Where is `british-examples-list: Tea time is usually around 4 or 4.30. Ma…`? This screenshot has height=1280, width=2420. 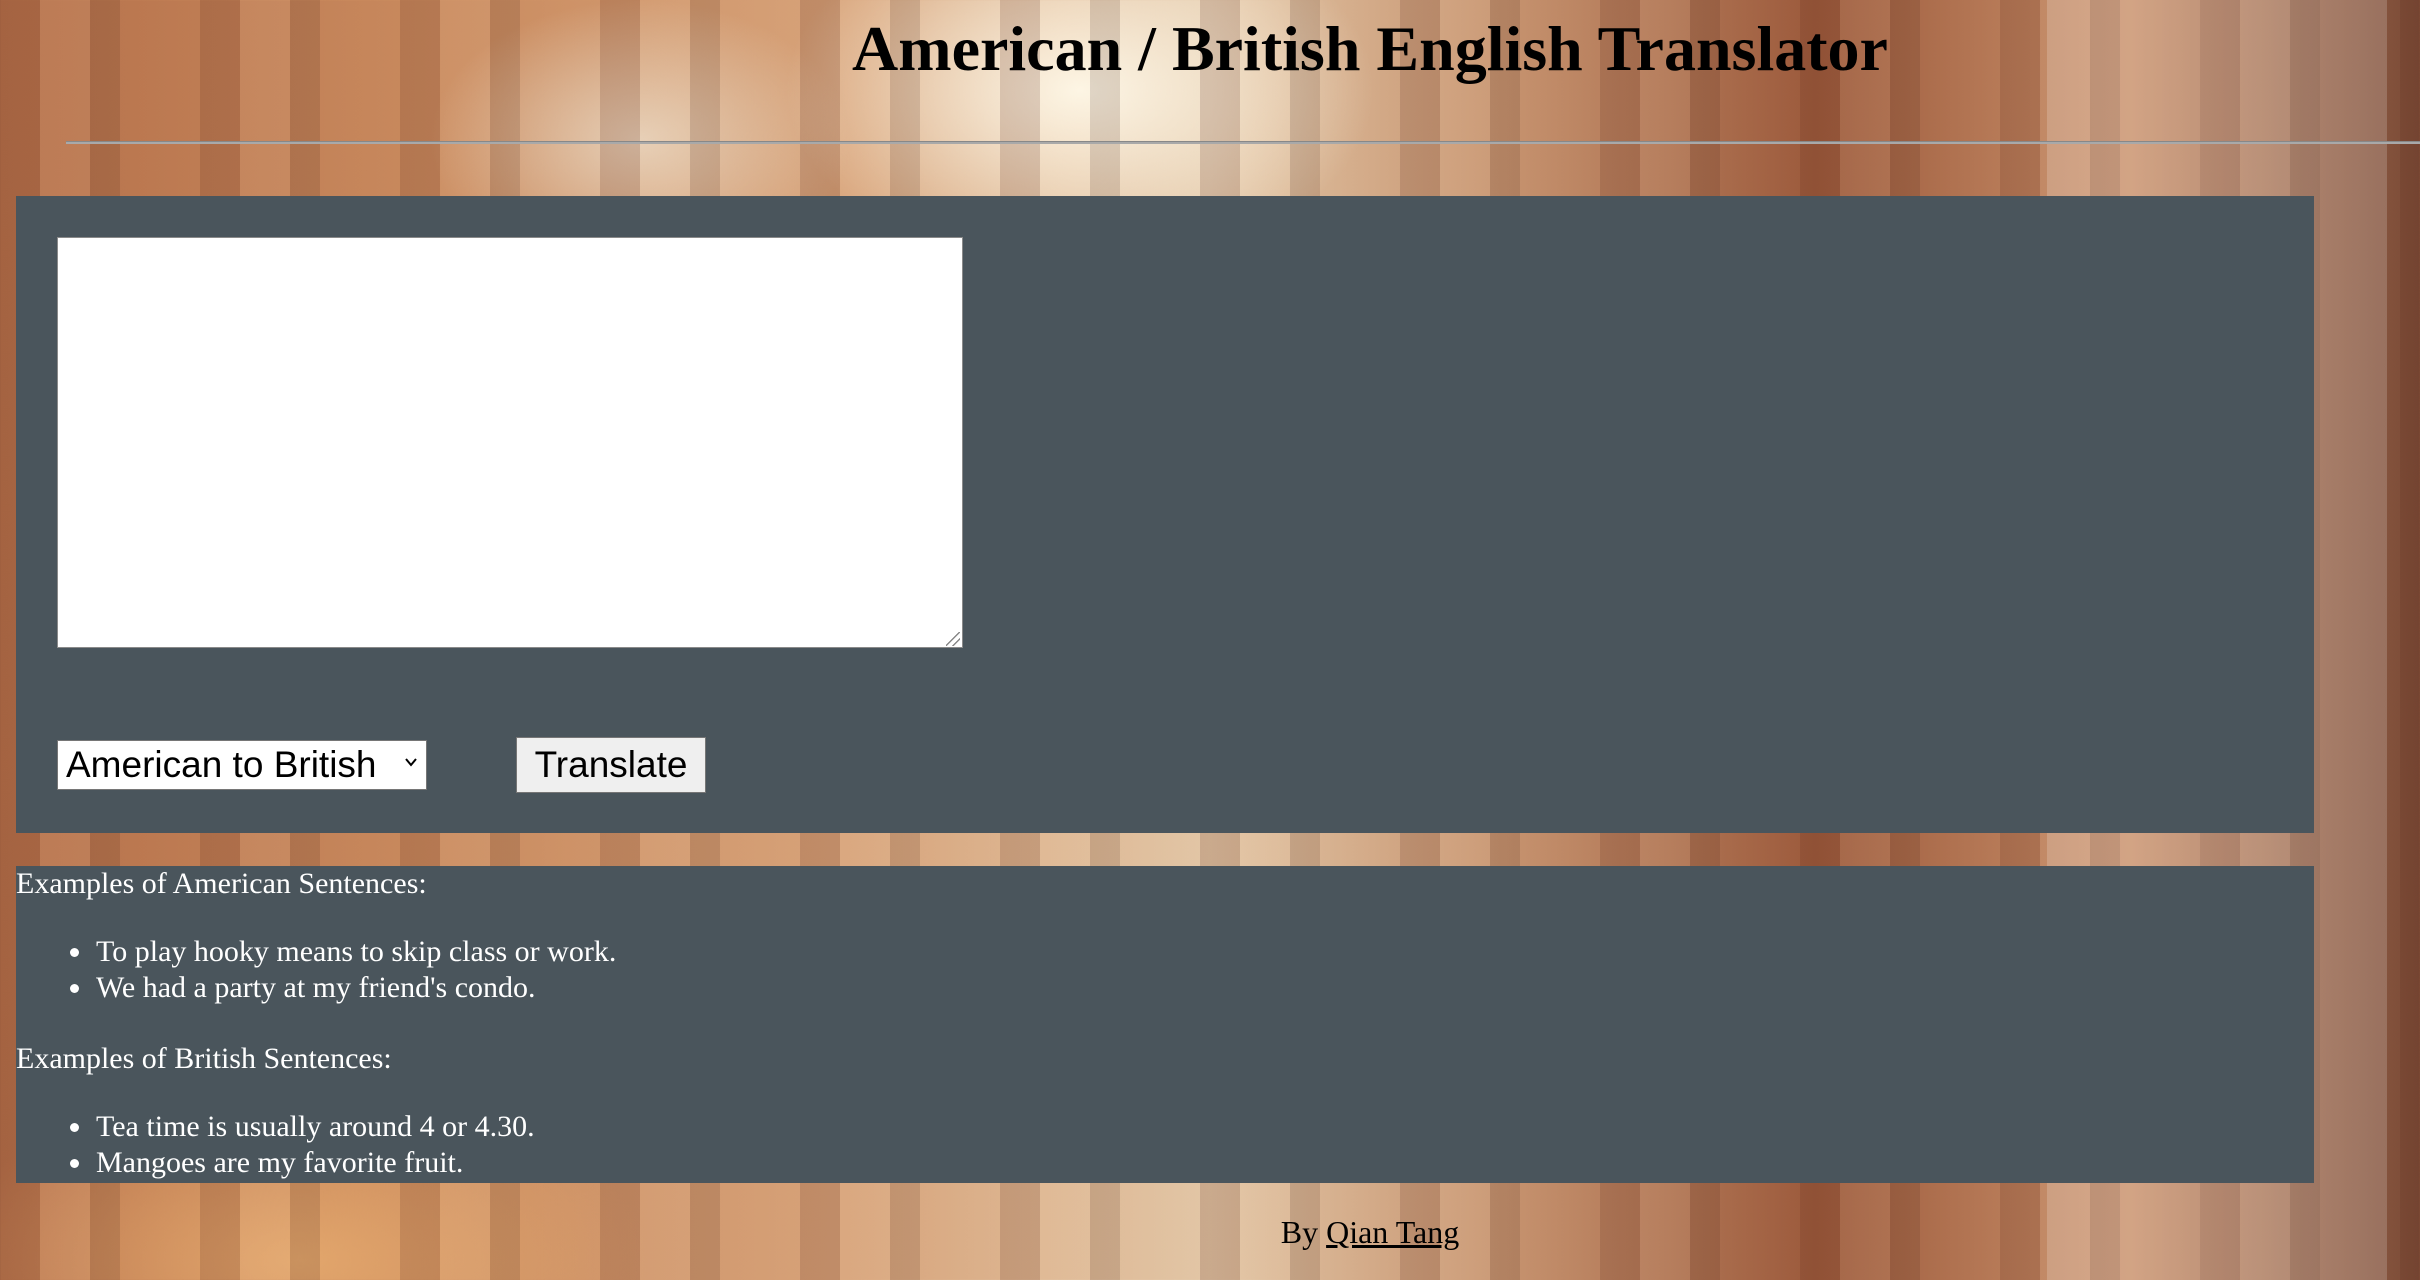 british-examples-list: Tea time is usually around 4 or 4.30. Ma… is located at coordinates (275, 1145).